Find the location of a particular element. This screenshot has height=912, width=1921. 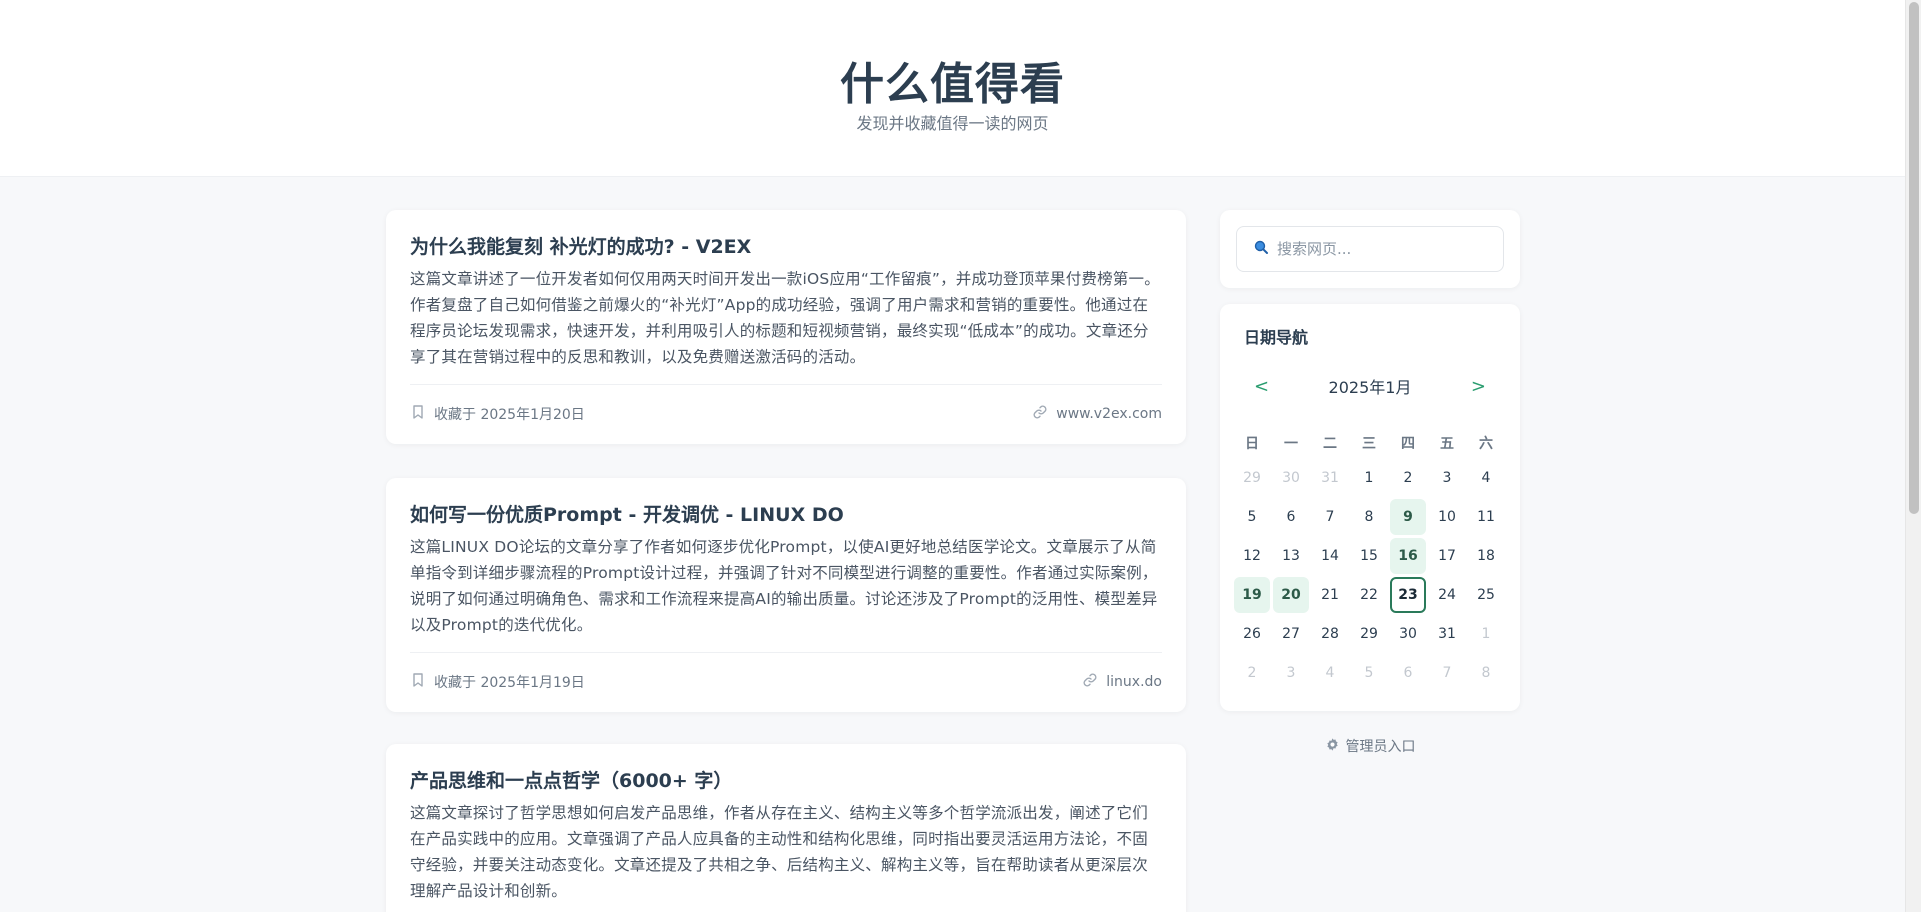

scrollbar-thumb is located at coordinates (1914, 258).